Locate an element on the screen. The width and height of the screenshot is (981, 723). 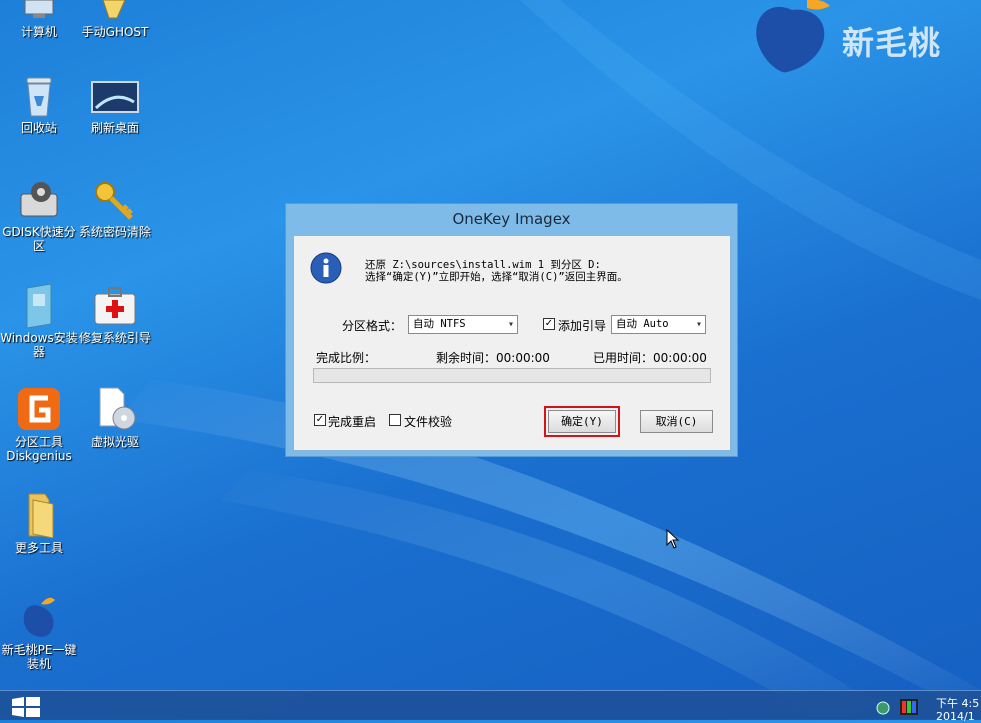
add-boot-checkbox: ✓ is located at coordinates (549, 324).